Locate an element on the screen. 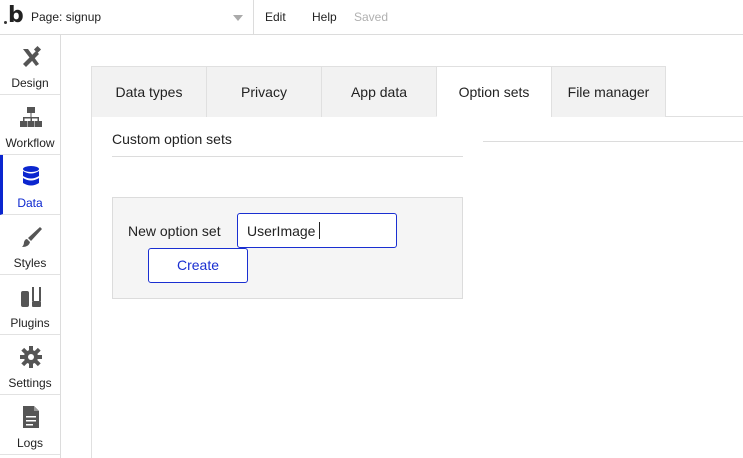  gear-icon is located at coordinates (31, 357).